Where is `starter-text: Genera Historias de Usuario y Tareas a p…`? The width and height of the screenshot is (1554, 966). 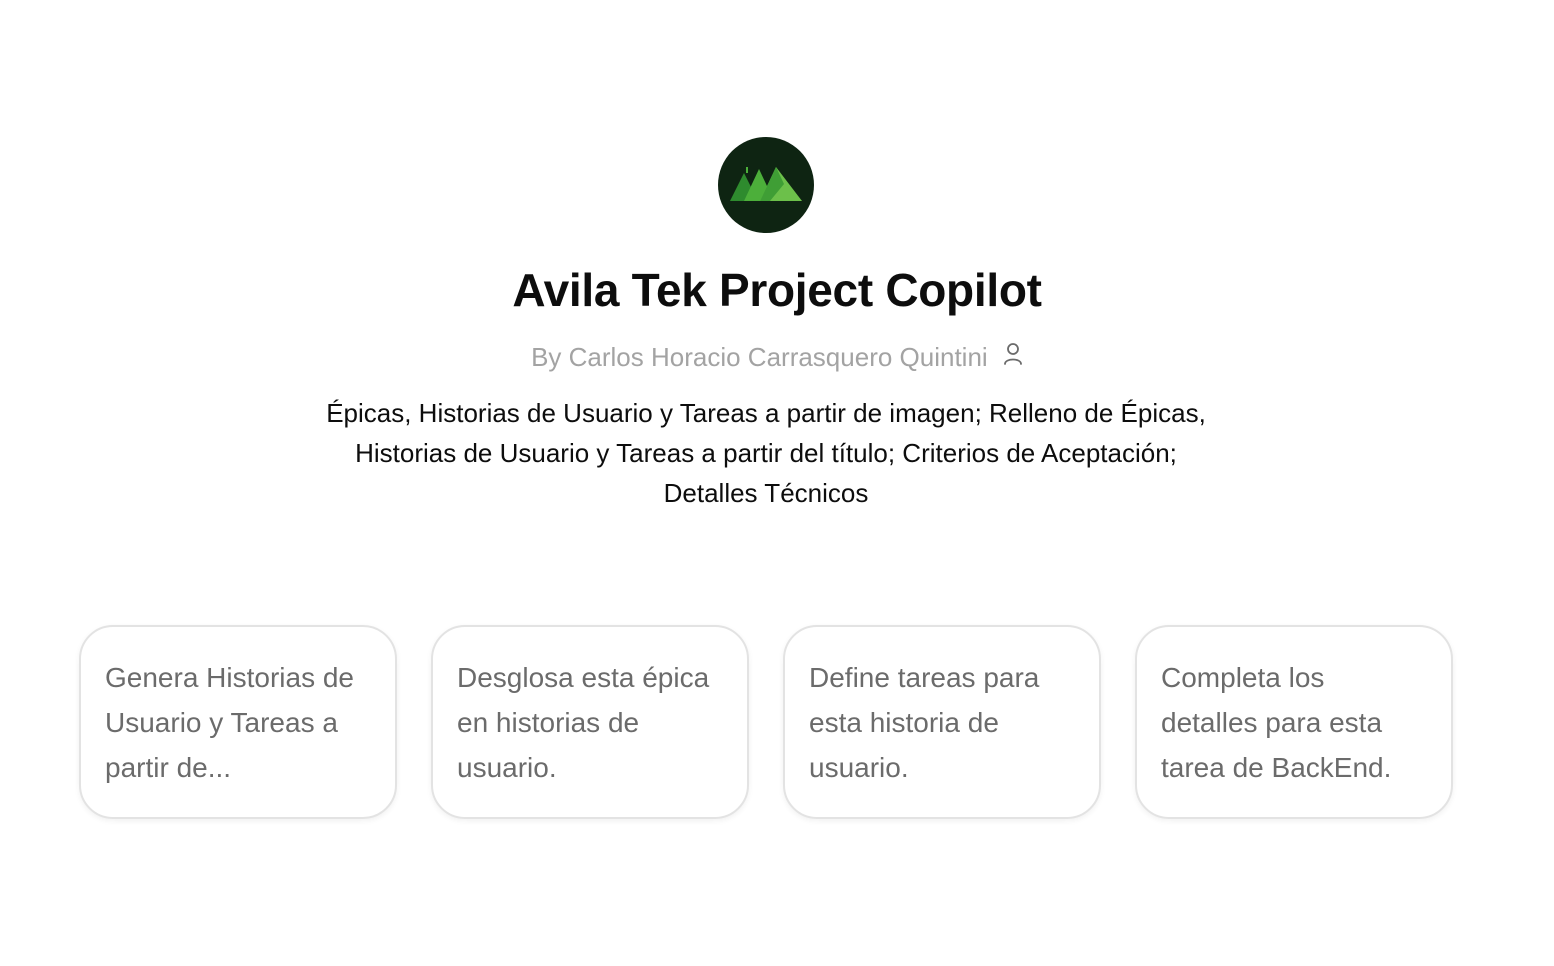
starter-text: Genera Historias de Usuario y Tareas a p… is located at coordinates (230, 722).